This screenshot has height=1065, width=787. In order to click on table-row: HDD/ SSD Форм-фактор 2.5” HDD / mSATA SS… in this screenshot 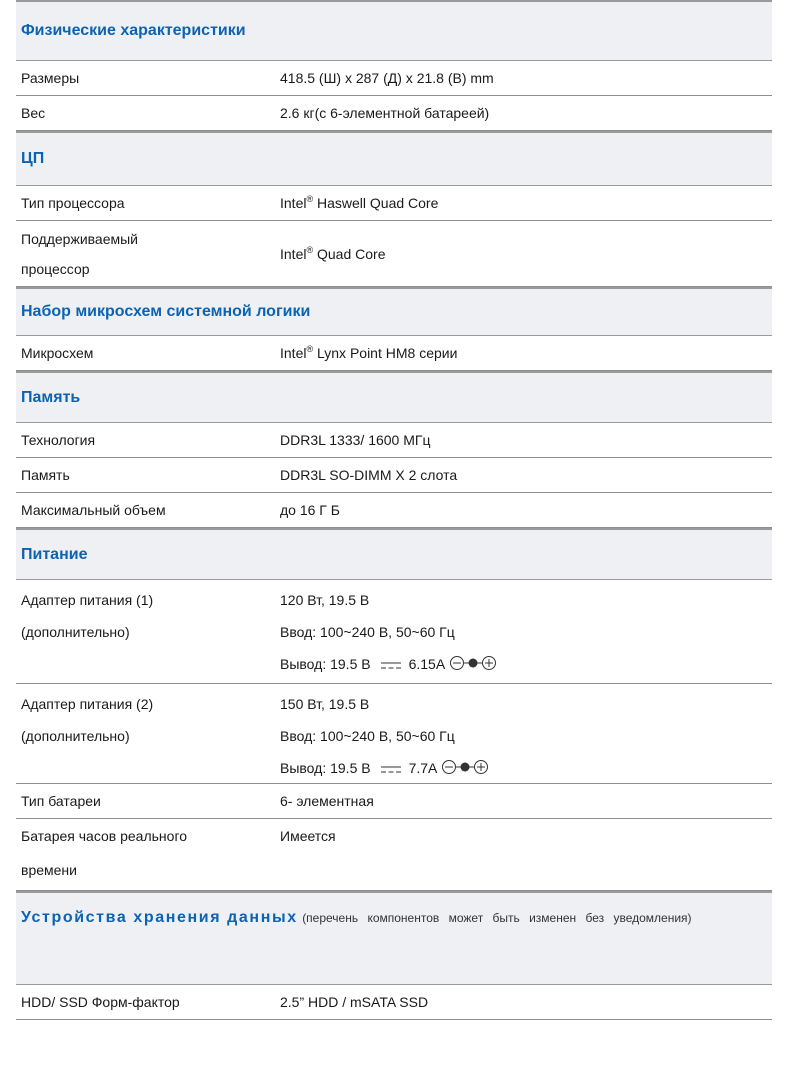, I will do `click(394, 1002)`.